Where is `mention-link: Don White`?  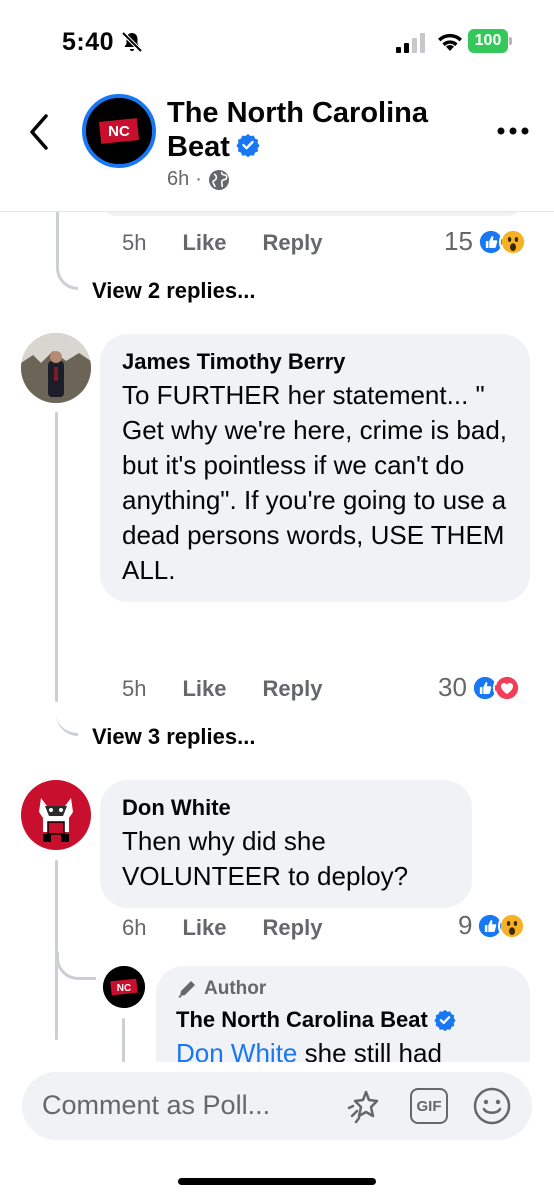
mention-link: Don White is located at coordinates (236, 1050).